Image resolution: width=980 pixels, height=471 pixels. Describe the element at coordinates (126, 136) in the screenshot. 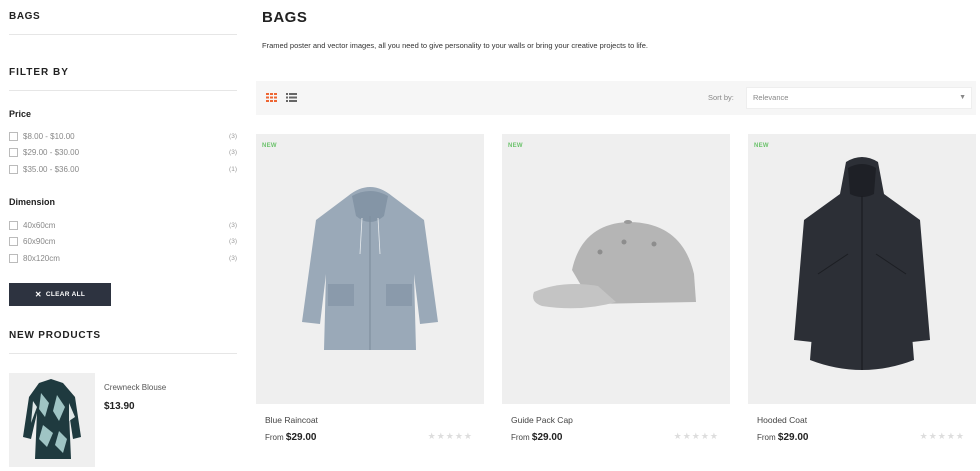

I see `facet-option-label: $8.00 - $10.00` at that location.